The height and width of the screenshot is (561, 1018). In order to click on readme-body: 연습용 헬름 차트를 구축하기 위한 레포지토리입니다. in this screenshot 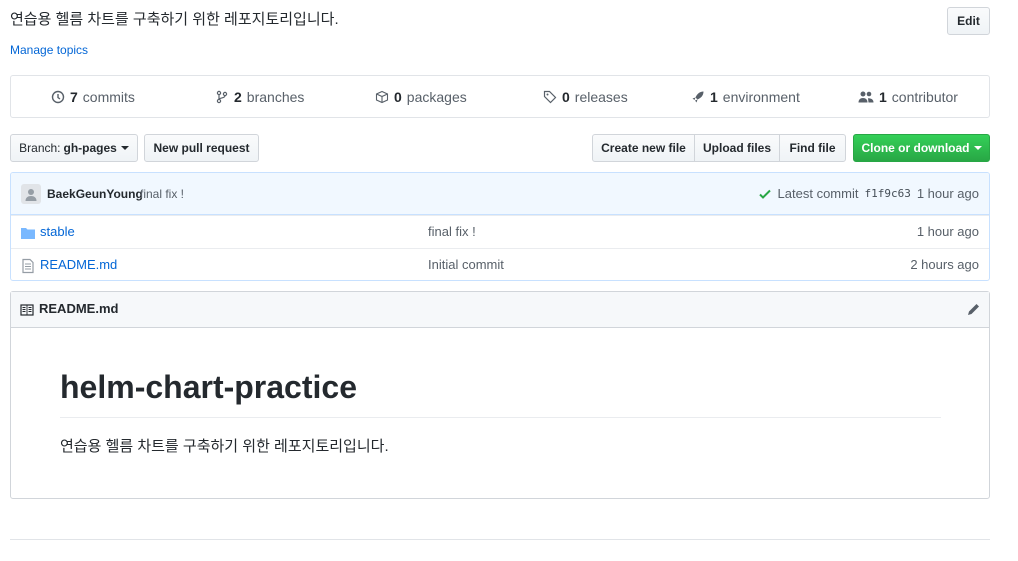, I will do `click(224, 446)`.